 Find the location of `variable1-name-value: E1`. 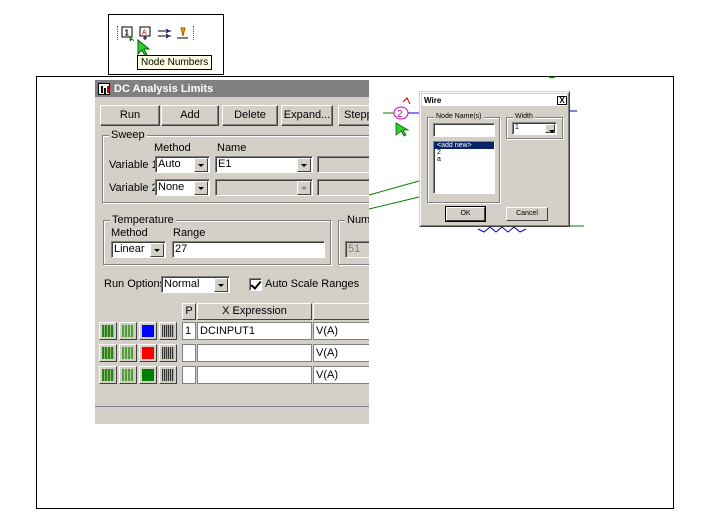

variable1-name-value: E1 is located at coordinates (225, 164).